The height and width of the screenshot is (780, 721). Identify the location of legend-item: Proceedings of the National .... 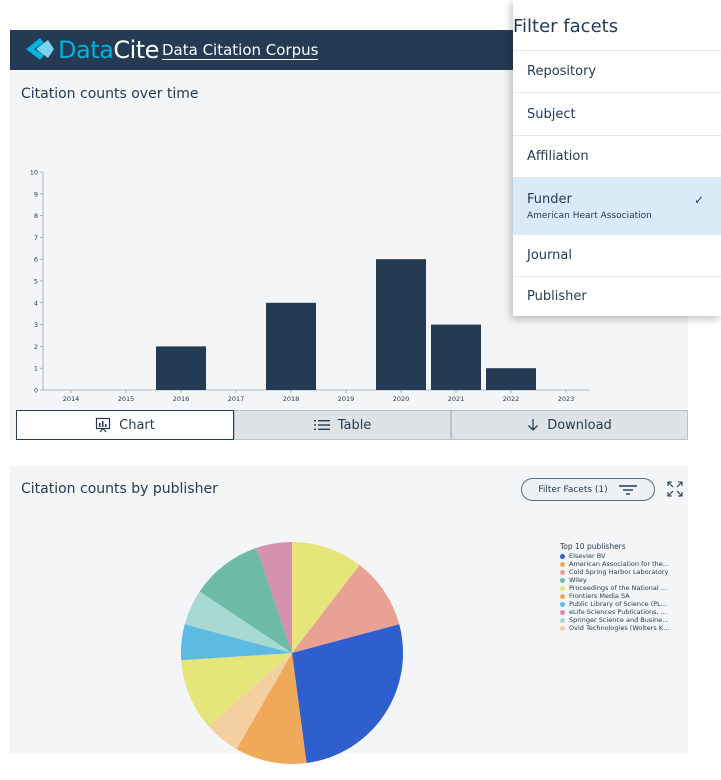
(622, 588).